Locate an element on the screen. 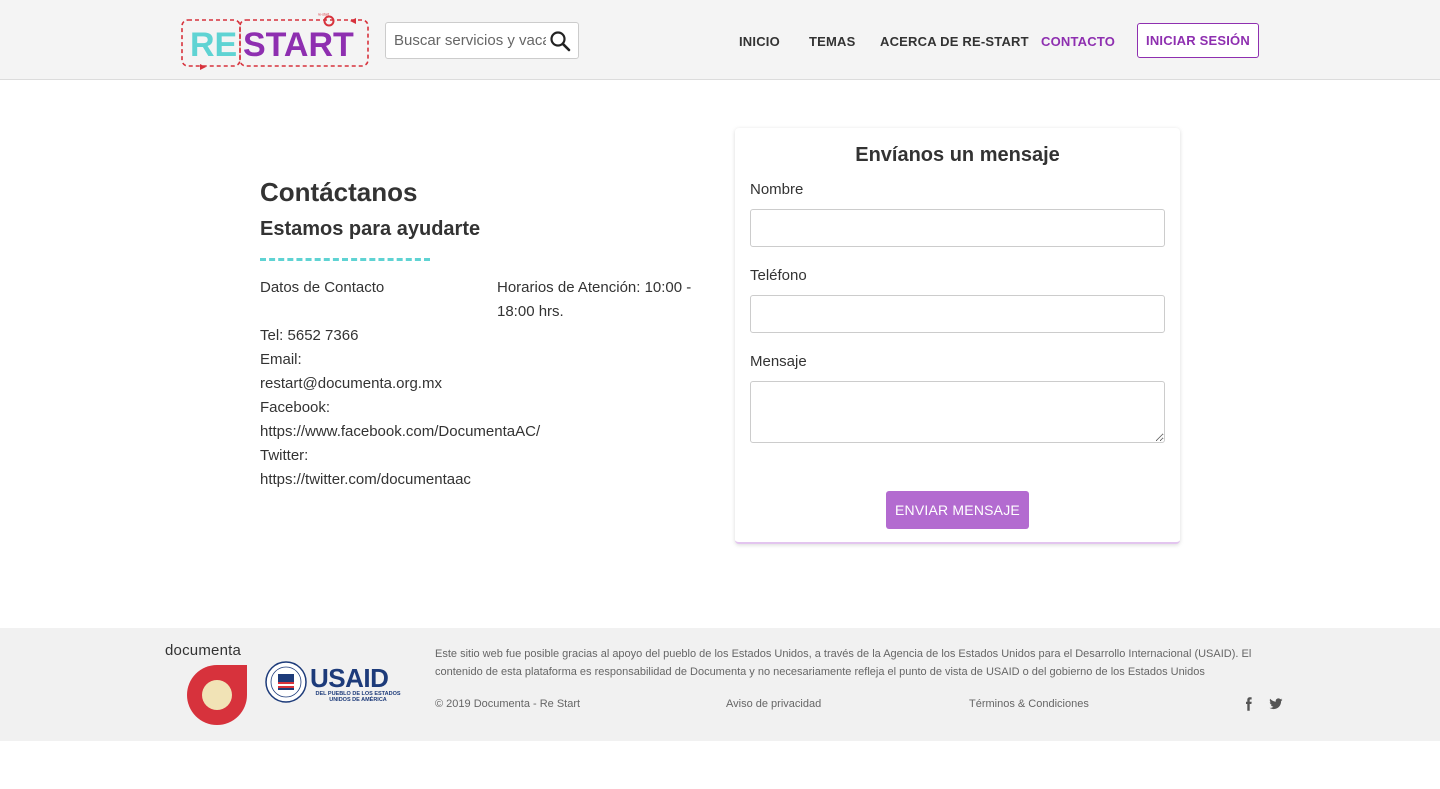 This screenshot has width=1440, height=789. contact-facebook-label: Facebook: is located at coordinates (295, 407).